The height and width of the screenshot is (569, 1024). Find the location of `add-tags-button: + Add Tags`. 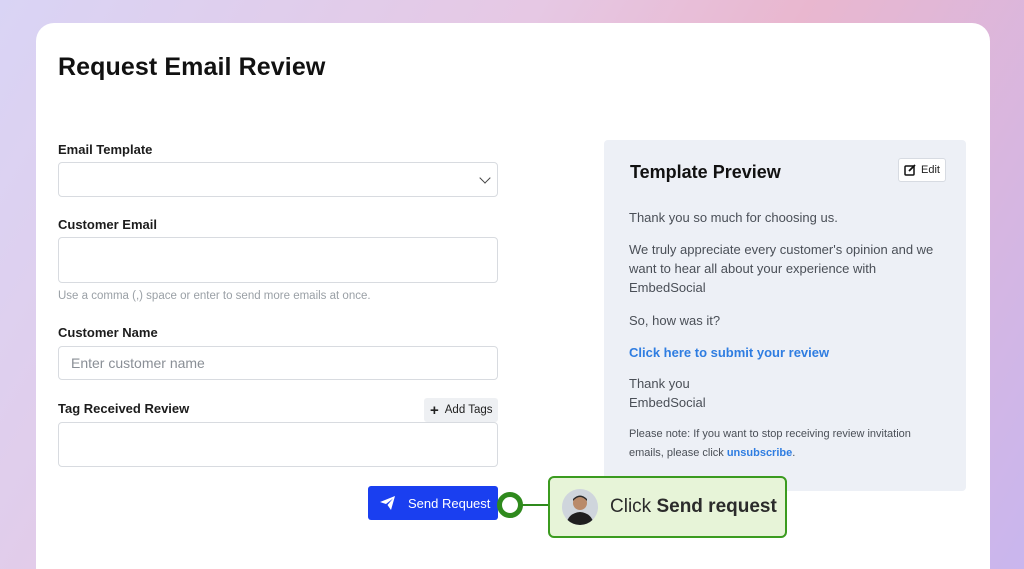

add-tags-button: + Add Tags is located at coordinates (461, 410).